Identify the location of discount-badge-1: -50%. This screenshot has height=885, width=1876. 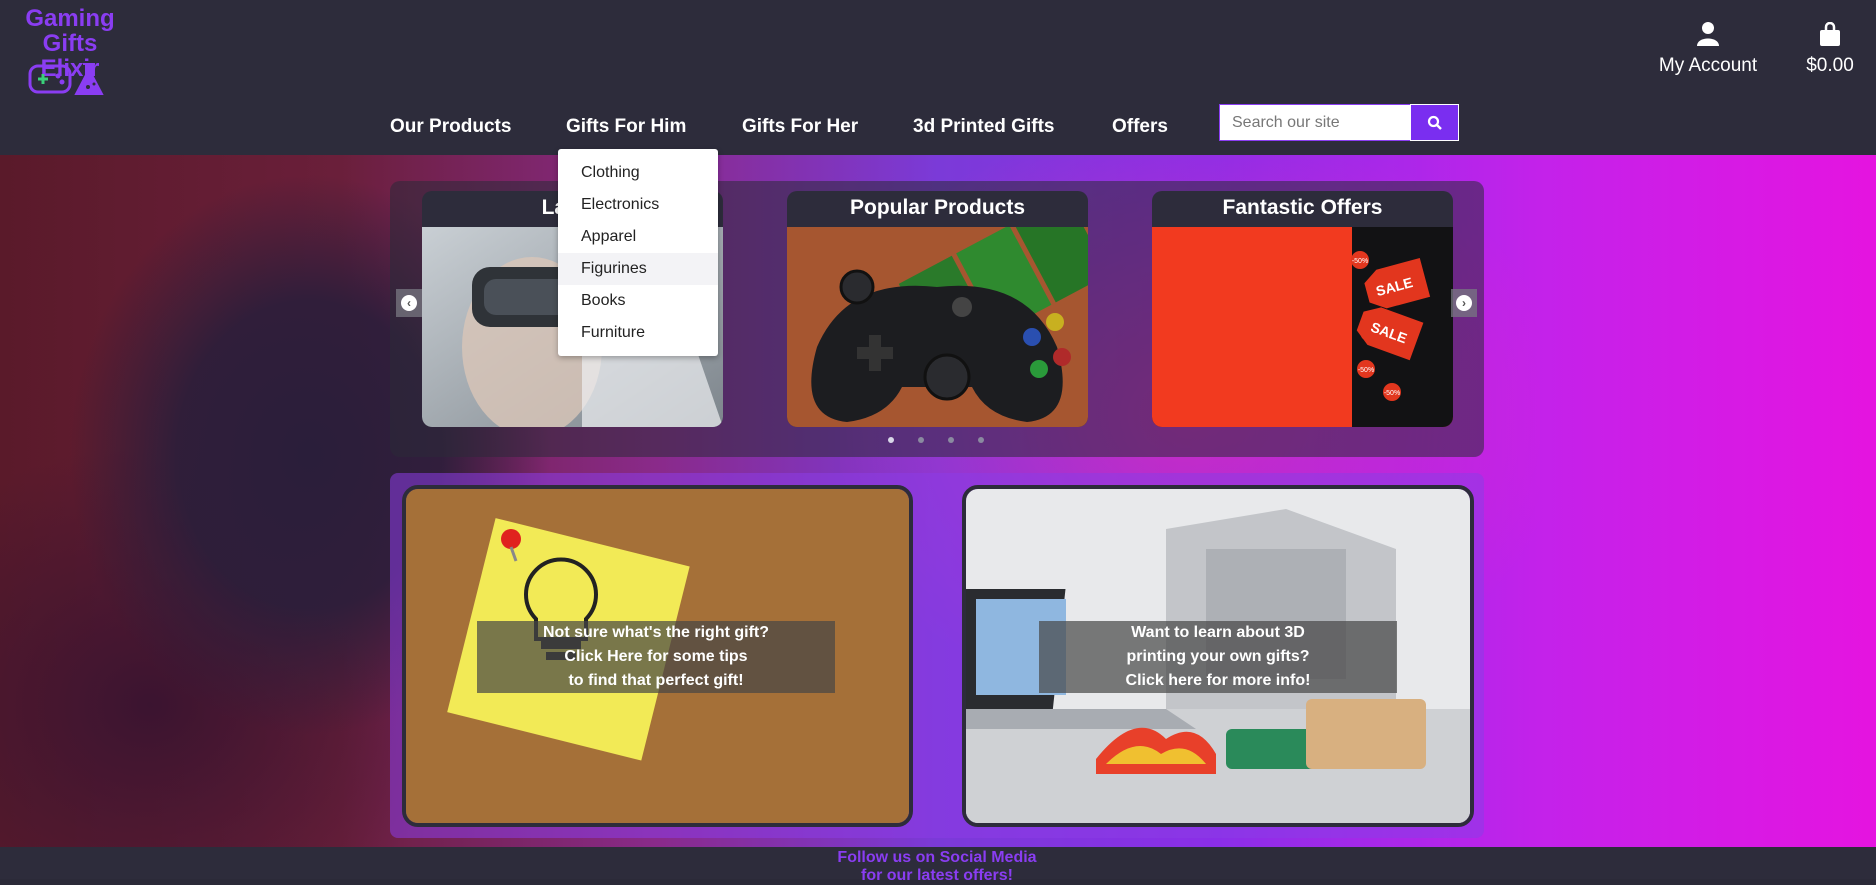
(1360, 261).